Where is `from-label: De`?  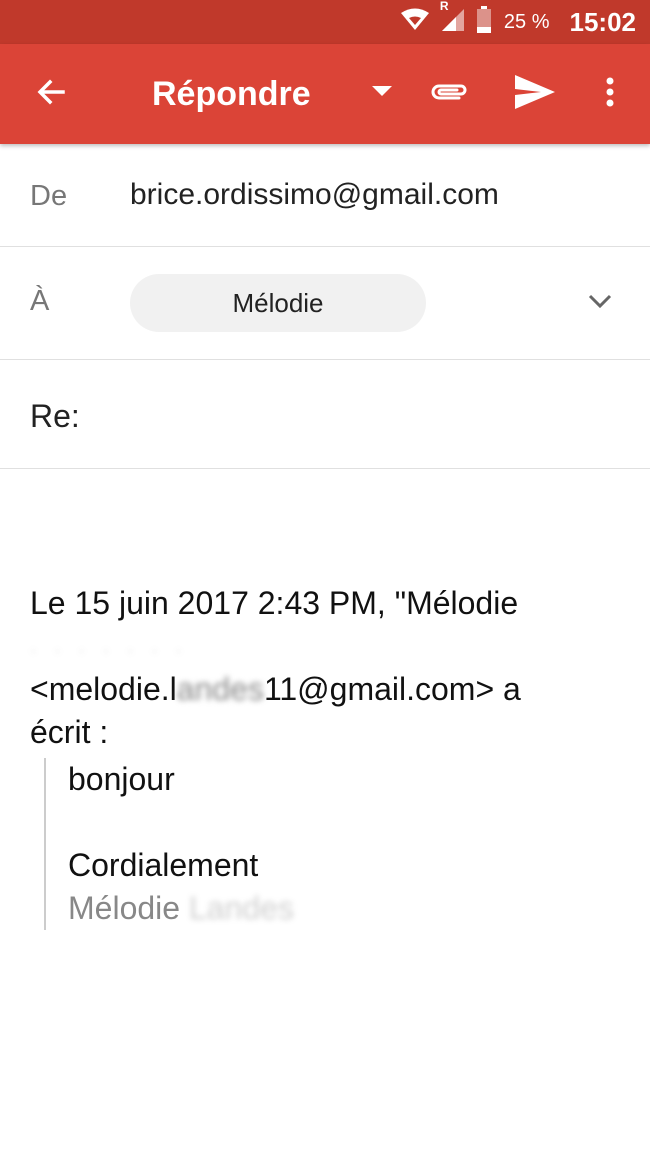
from-label: De is located at coordinates (49, 196).